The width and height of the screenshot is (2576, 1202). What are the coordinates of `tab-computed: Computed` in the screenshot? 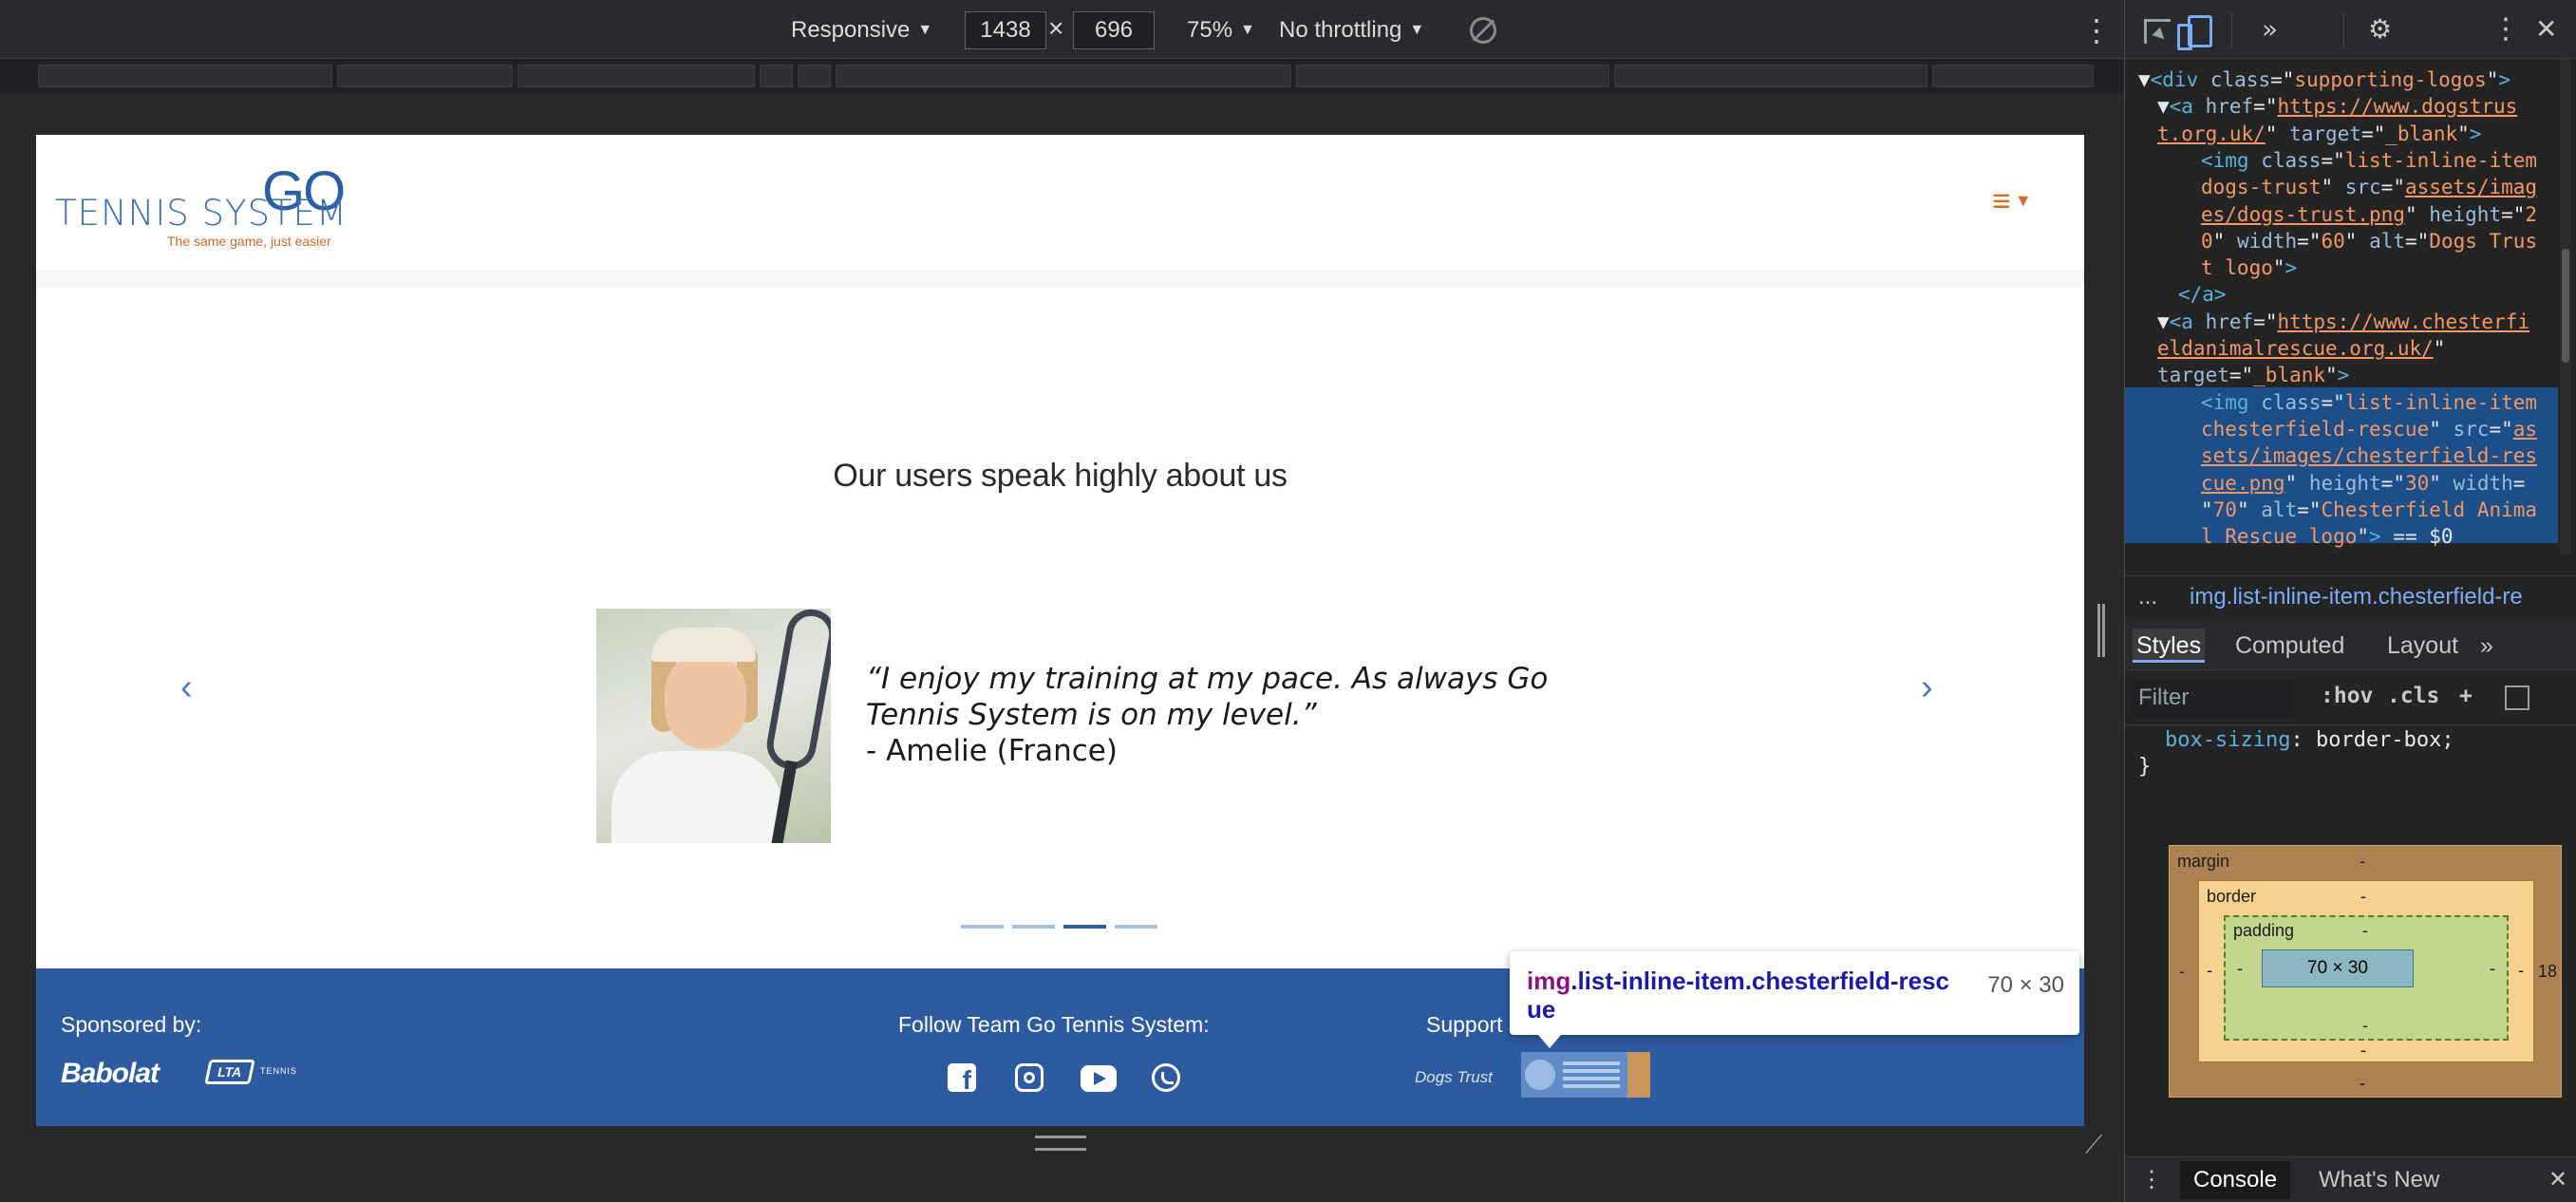 It's located at (2289, 646).